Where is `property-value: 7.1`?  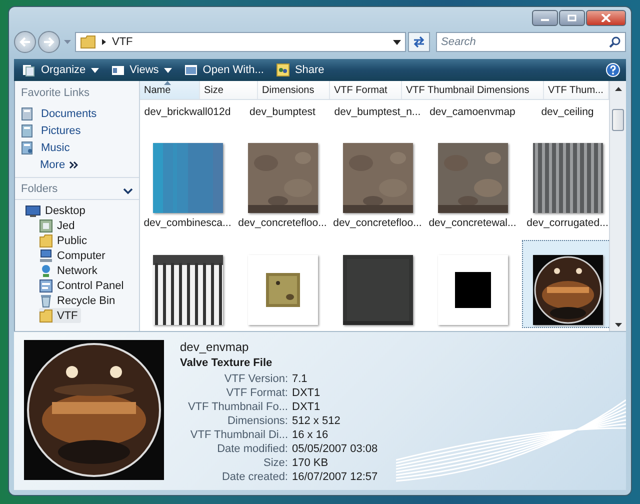
property-value: 7.1 is located at coordinates (300, 379).